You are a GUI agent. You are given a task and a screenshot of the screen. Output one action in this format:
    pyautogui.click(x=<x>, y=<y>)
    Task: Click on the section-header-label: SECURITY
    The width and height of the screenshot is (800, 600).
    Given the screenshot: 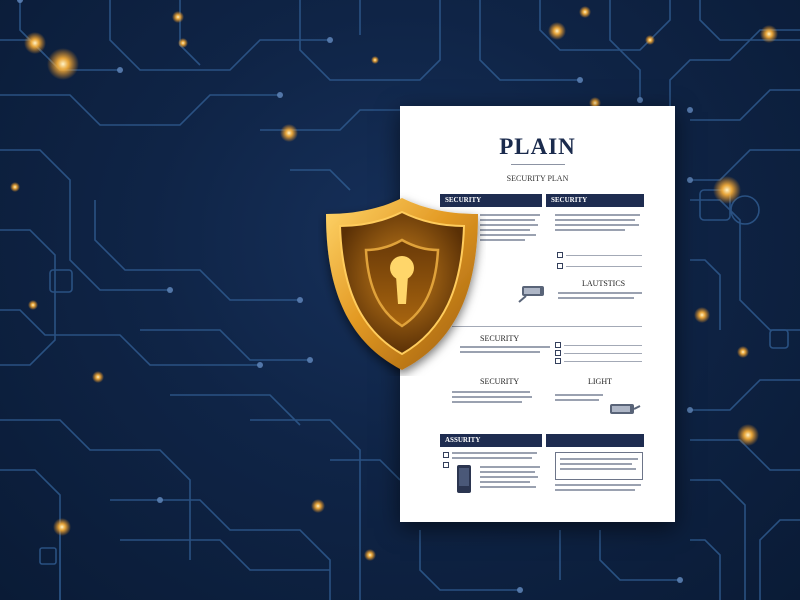 What is the action you would take?
    pyautogui.click(x=569, y=200)
    